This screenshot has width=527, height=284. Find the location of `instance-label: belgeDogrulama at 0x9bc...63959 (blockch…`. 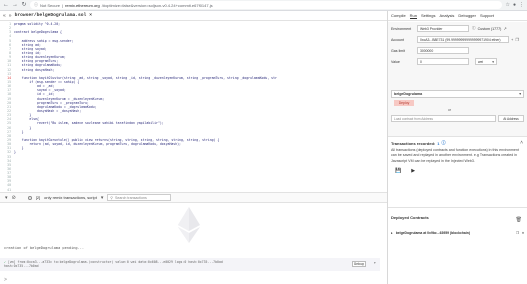

instance-label: belgeDogrulama at 0x9bc...63959 (blockch… is located at coordinates (432, 233).